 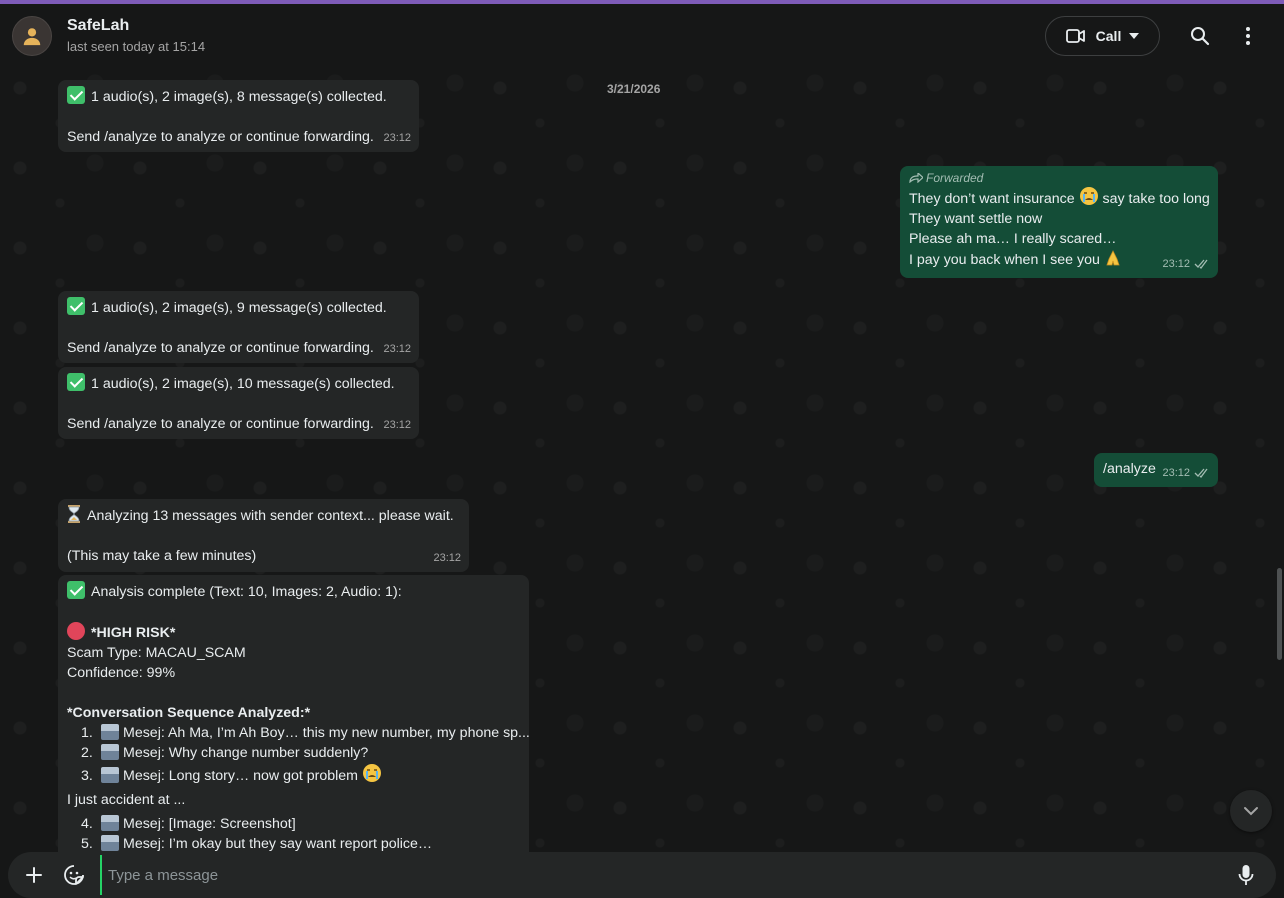 I want to click on message-input, so click(x=663, y=875).